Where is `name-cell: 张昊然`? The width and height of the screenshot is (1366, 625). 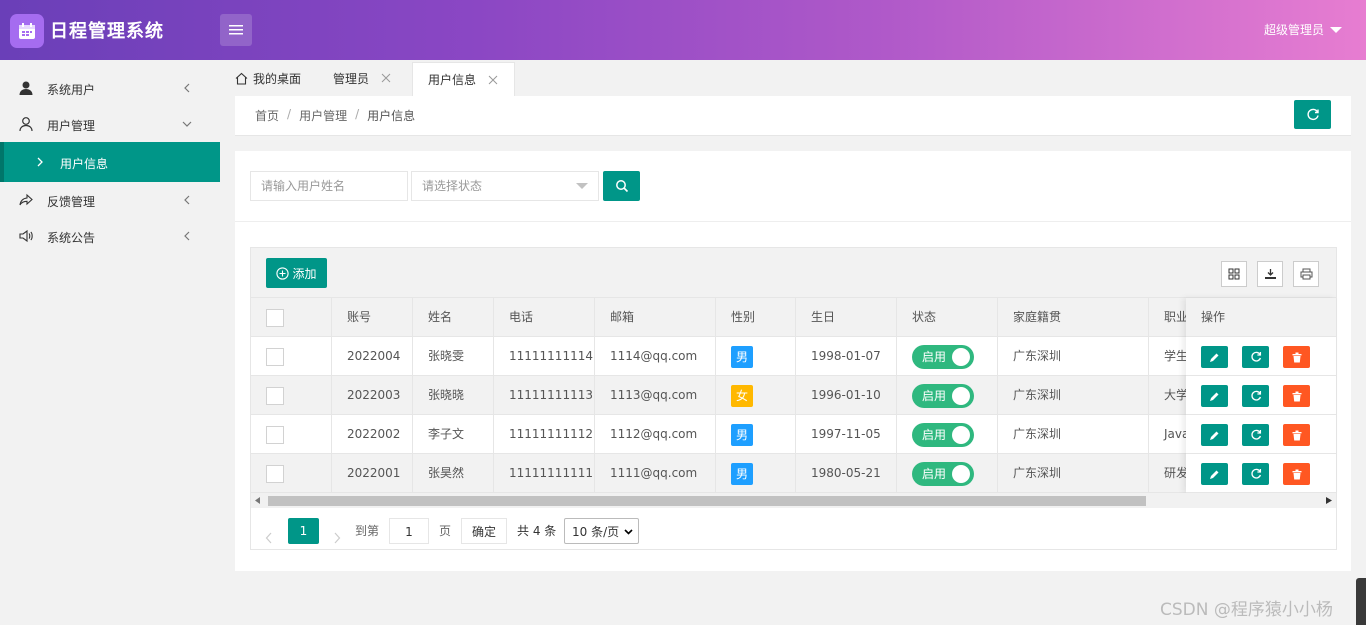
name-cell: 张昊然 is located at coordinates (453, 473).